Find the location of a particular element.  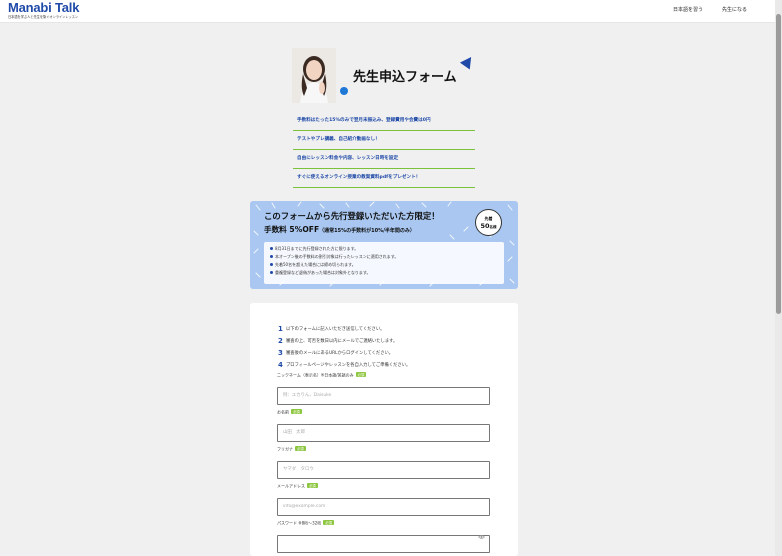

password-field-group: パスワード ※8桁〜32桁 必須 is located at coordinates (383, 536).